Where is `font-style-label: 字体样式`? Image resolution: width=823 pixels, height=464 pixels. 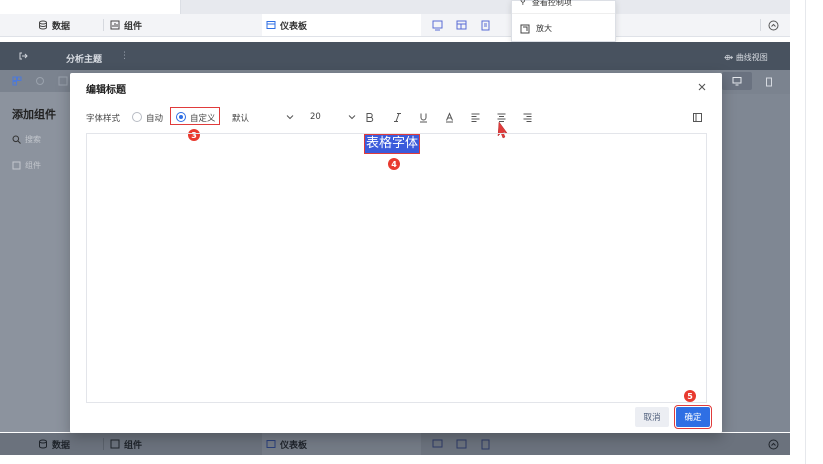
font-style-label: 字体样式 is located at coordinates (103, 119).